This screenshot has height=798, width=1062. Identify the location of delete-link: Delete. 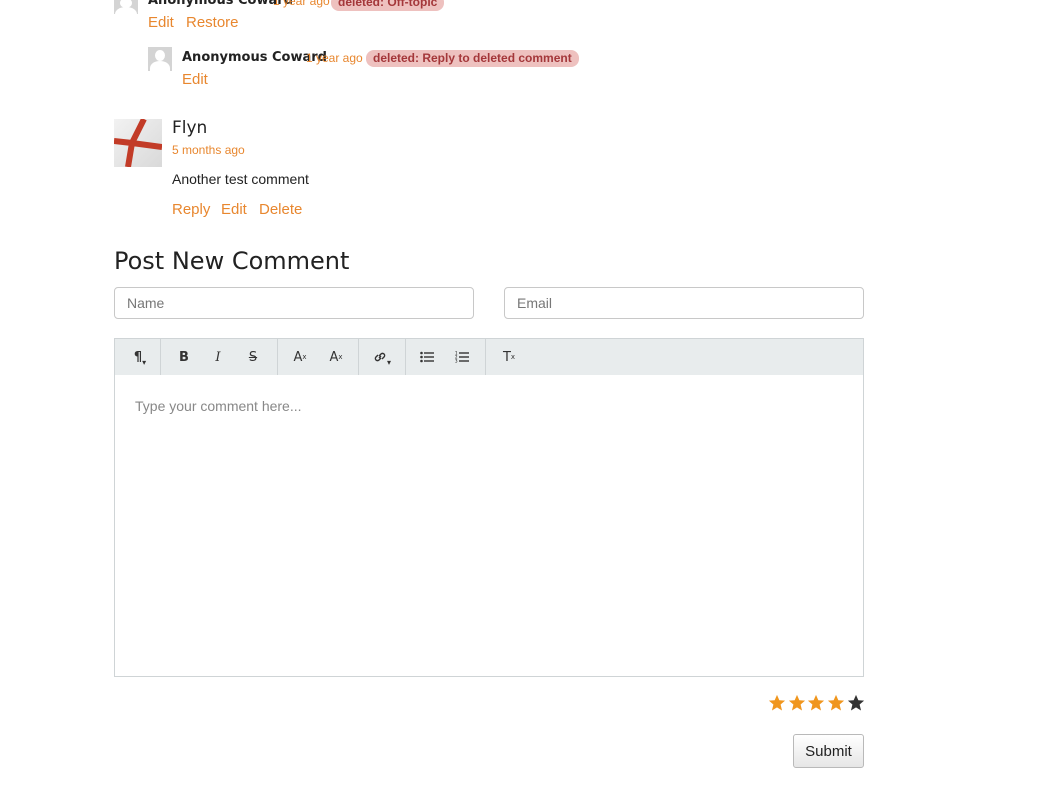
(280, 209).